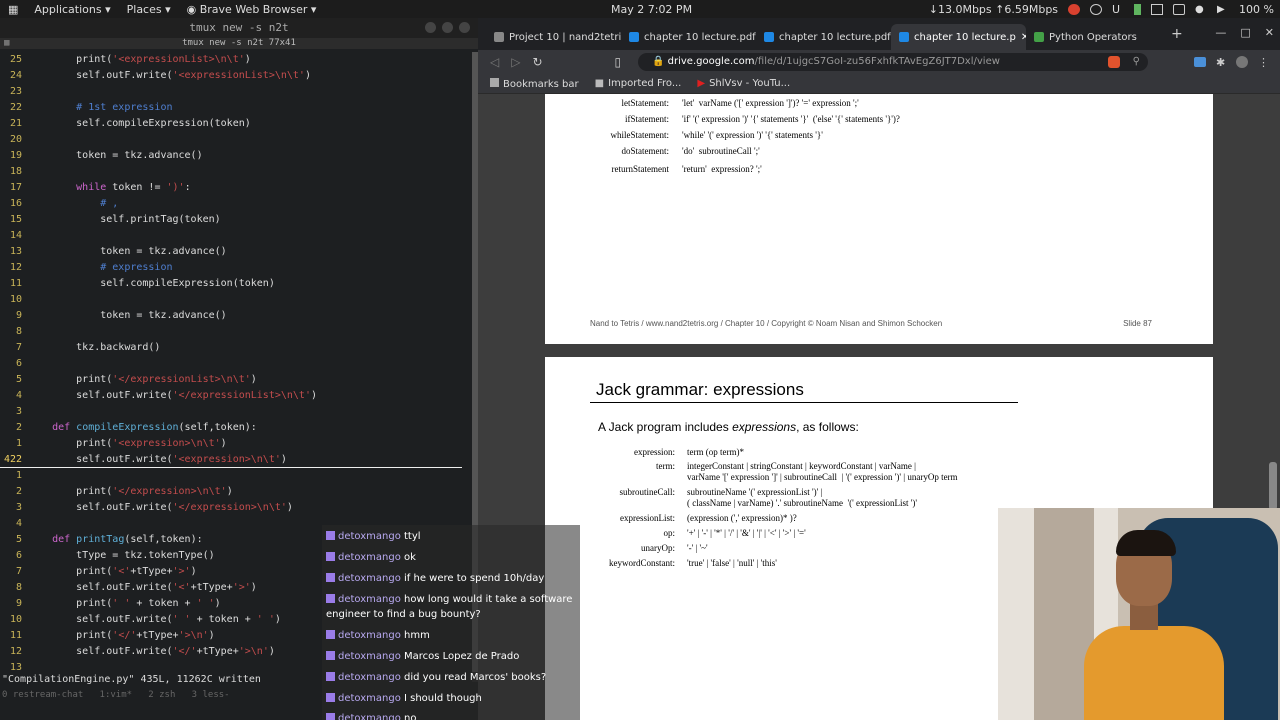 The width and height of the screenshot is (1280, 720). Describe the element at coordinates (231, 348) in the screenshot. I see `code-line: 7 tkz.backward()` at that location.